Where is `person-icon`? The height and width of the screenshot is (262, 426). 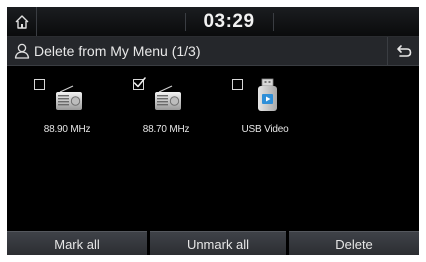 person-icon is located at coordinates (22, 51).